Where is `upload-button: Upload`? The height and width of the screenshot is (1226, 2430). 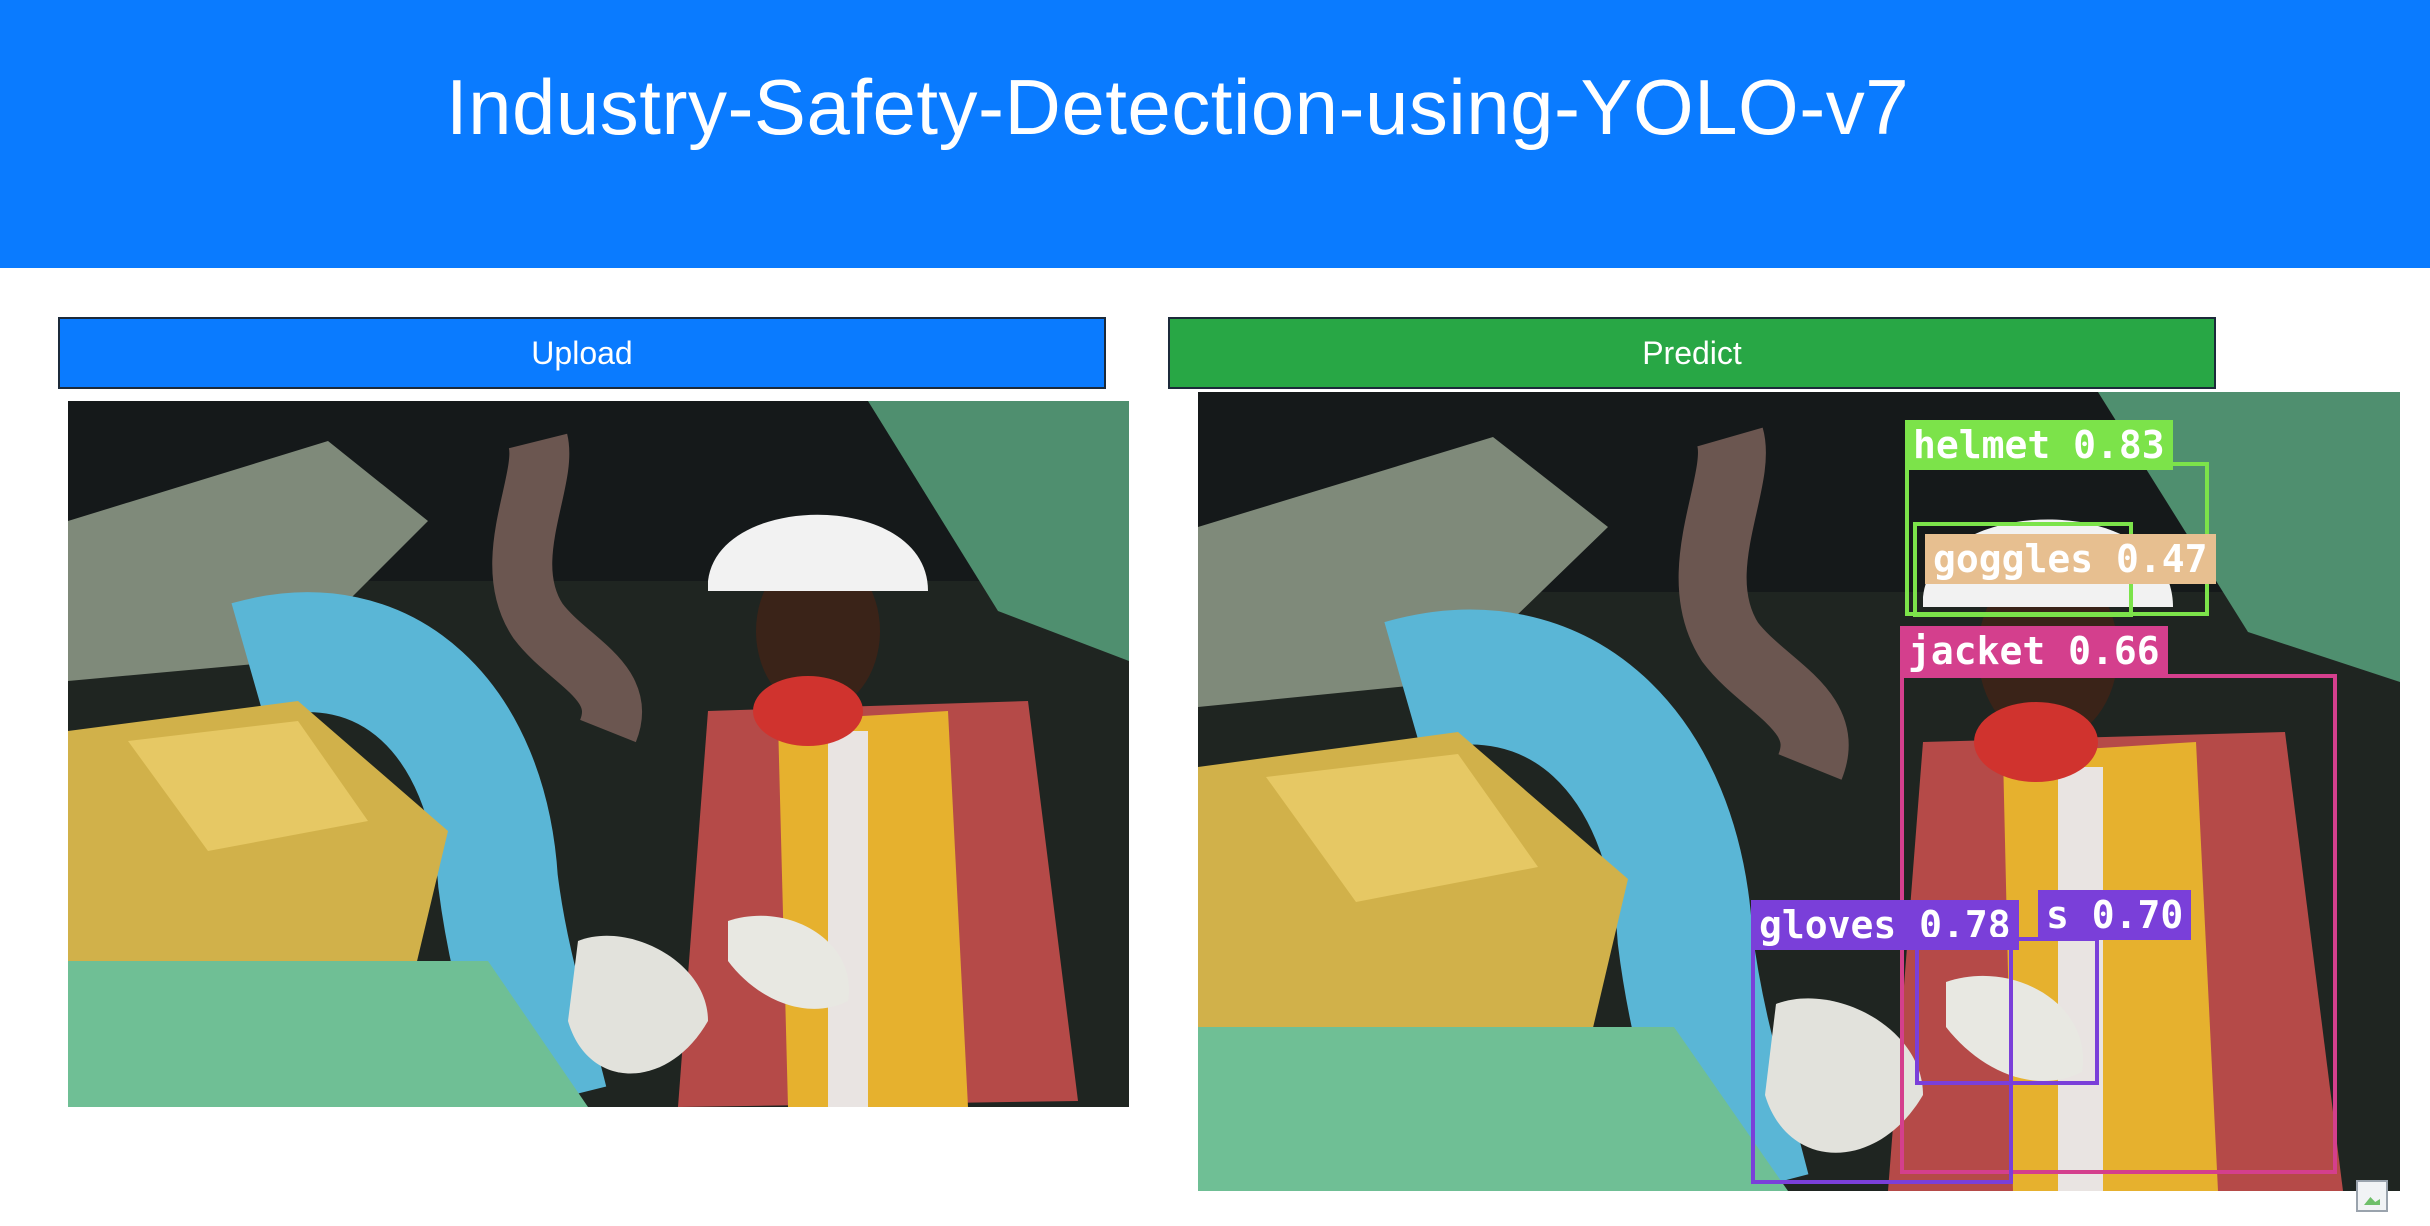 upload-button: Upload is located at coordinates (582, 353).